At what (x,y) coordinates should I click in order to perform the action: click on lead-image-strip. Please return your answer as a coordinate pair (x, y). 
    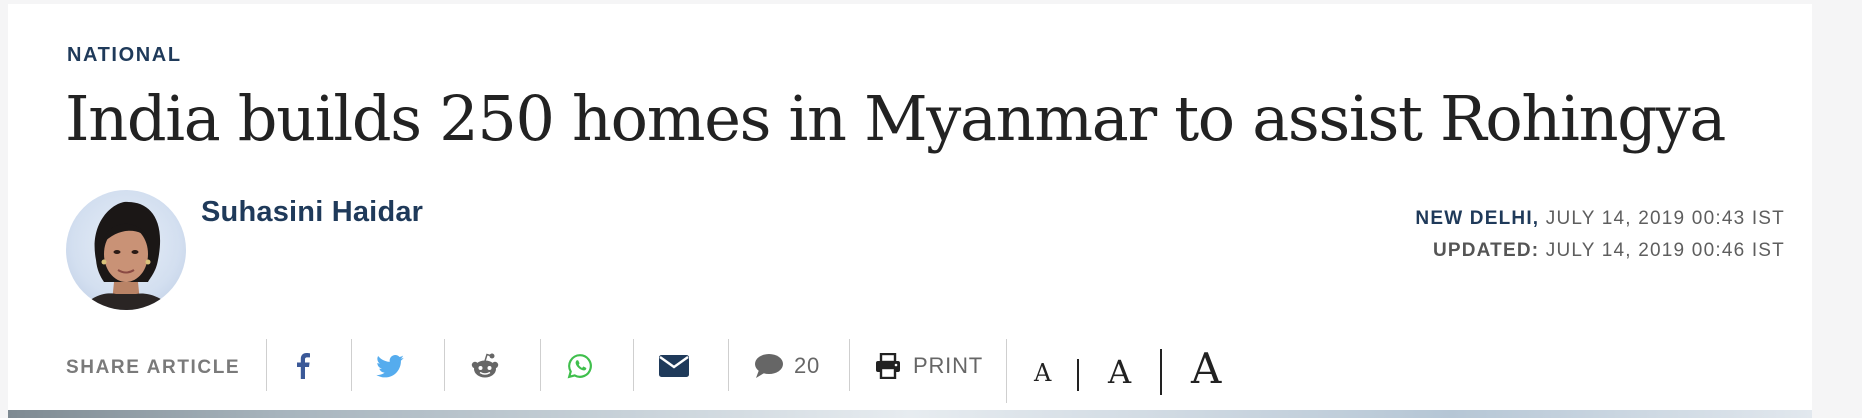
    Looking at the image, I should click on (910, 414).